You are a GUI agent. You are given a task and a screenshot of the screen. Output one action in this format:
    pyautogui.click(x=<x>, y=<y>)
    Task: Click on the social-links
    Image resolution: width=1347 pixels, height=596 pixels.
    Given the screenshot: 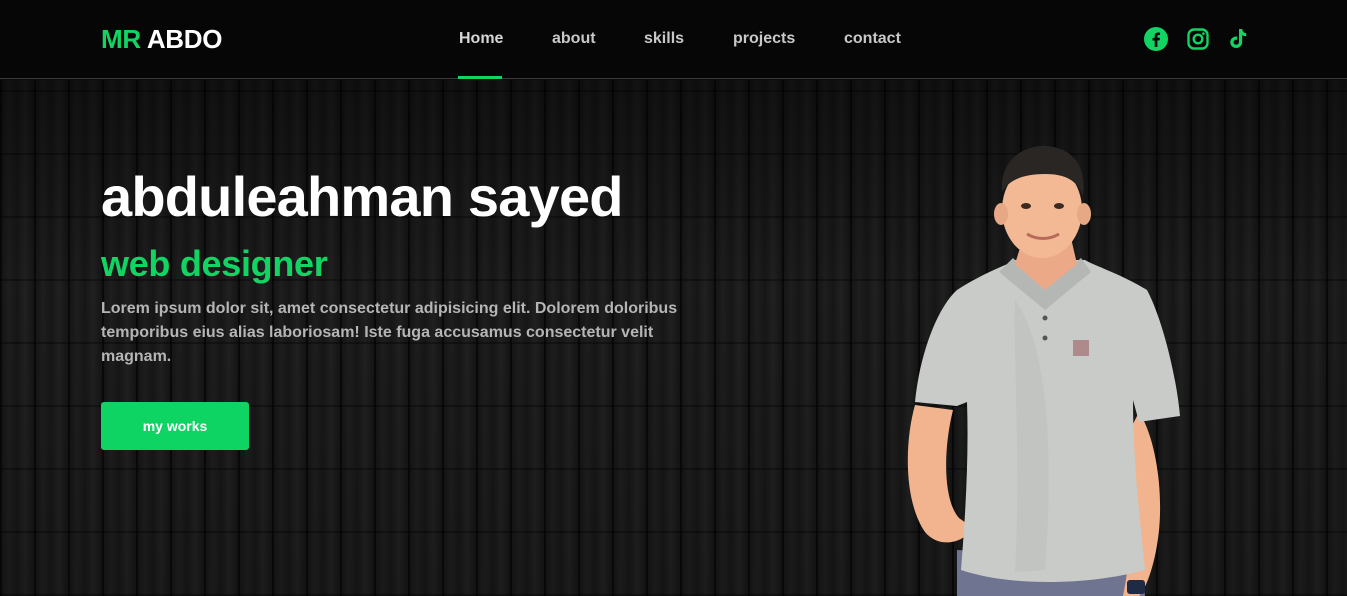 What is the action you would take?
    pyautogui.click(x=673, y=40)
    